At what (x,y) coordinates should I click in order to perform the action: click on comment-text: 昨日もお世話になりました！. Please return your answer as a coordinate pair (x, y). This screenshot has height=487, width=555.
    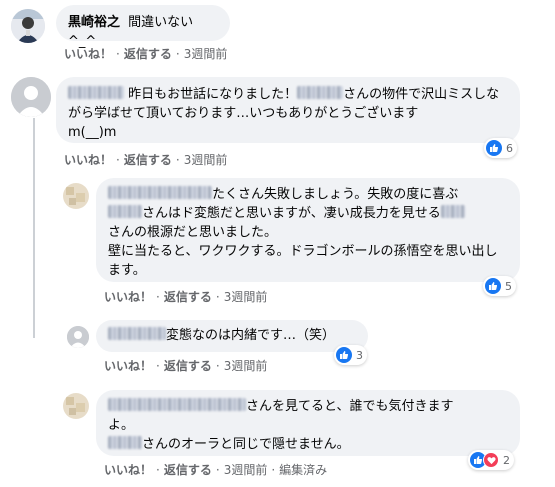
    Looking at the image, I should click on (213, 94).